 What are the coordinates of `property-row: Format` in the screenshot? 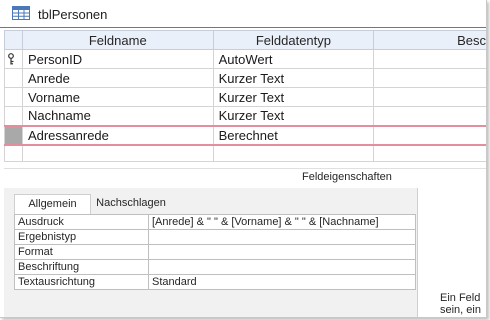 It's located at (215, 252).